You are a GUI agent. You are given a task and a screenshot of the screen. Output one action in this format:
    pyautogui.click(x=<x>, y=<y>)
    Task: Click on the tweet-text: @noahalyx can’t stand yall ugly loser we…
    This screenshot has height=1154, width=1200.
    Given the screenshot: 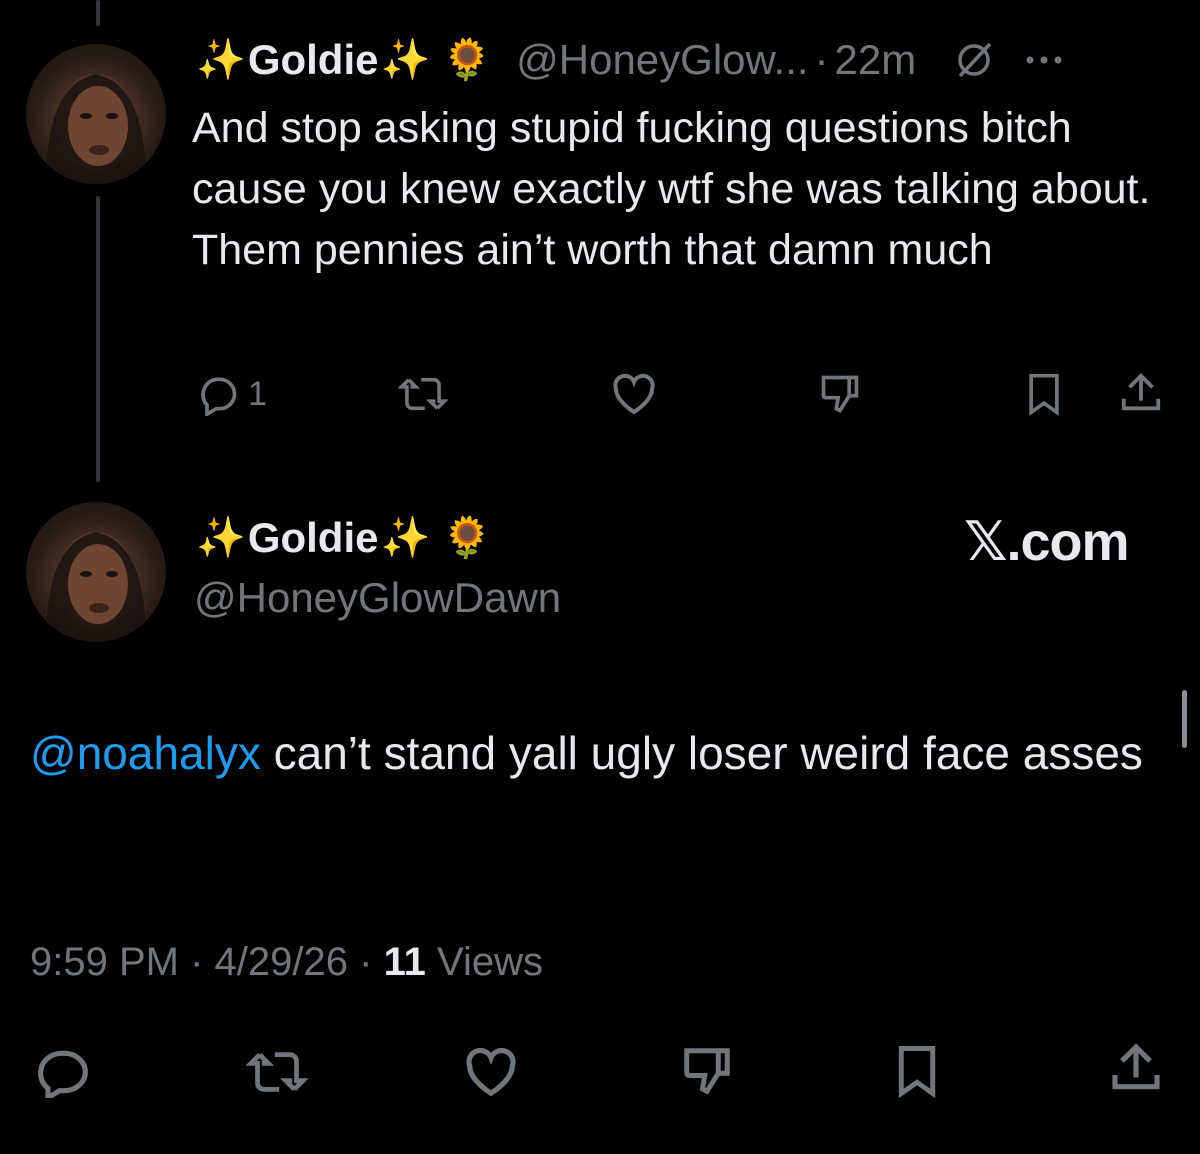 What is the action you would take?
    pyautogui.click(x=605, y=753)
    